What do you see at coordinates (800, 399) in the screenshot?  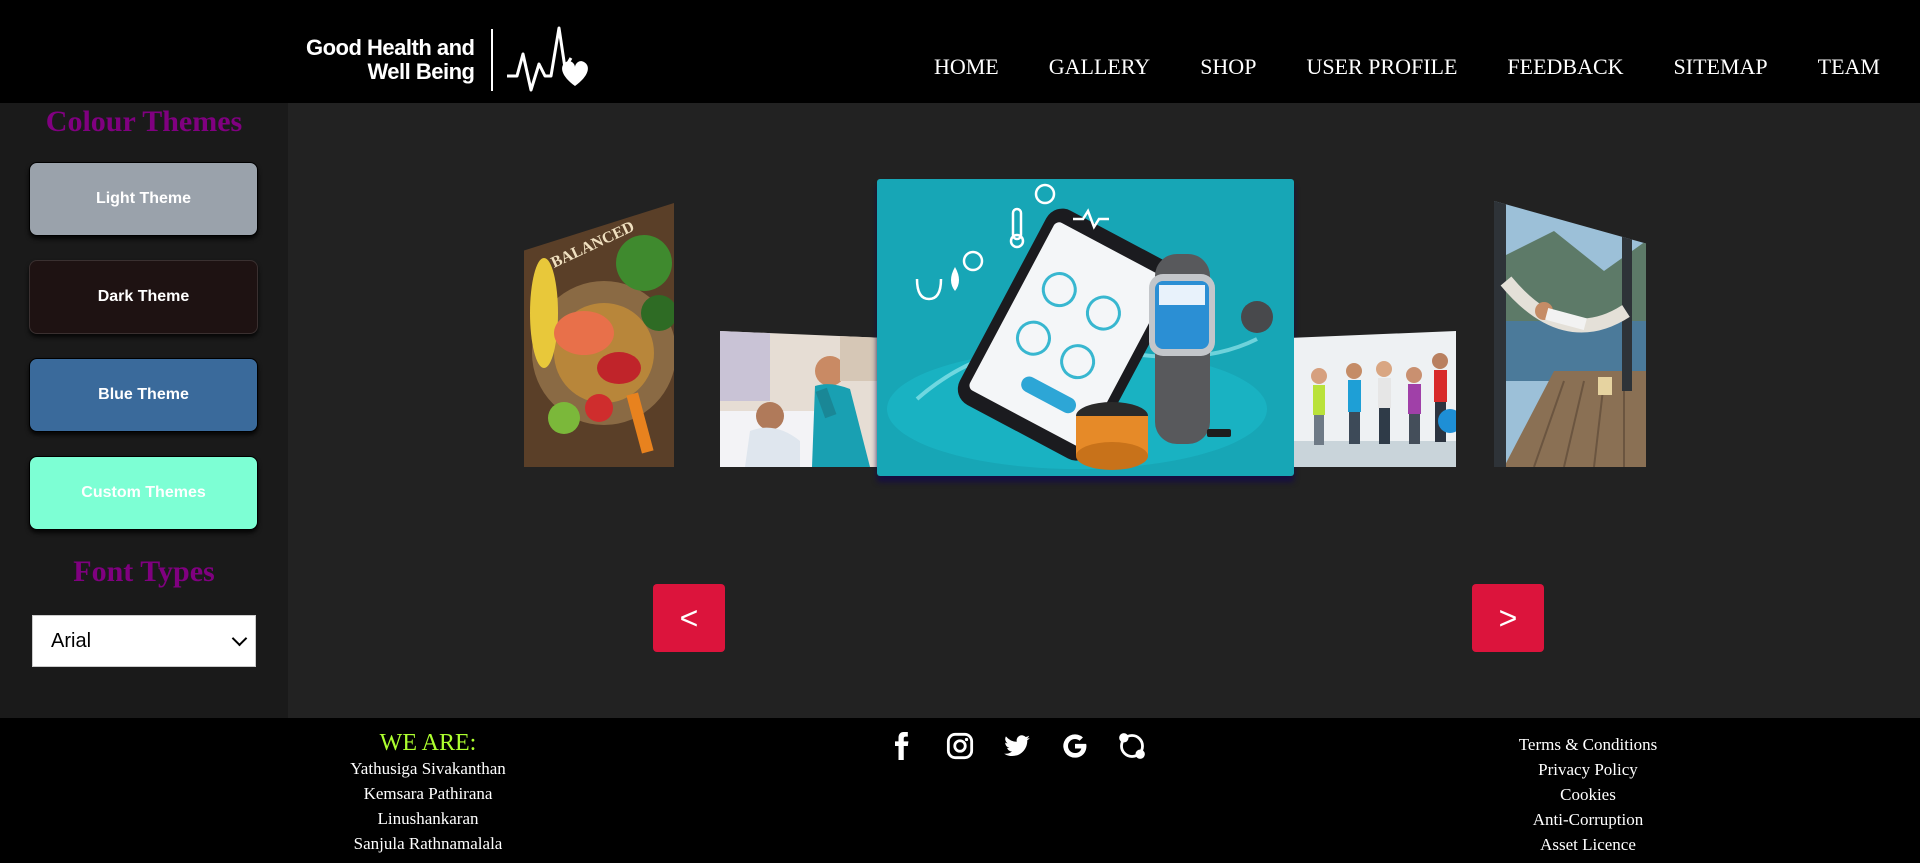 I see `nurse-patient-image` at bounding box center [800, 399].